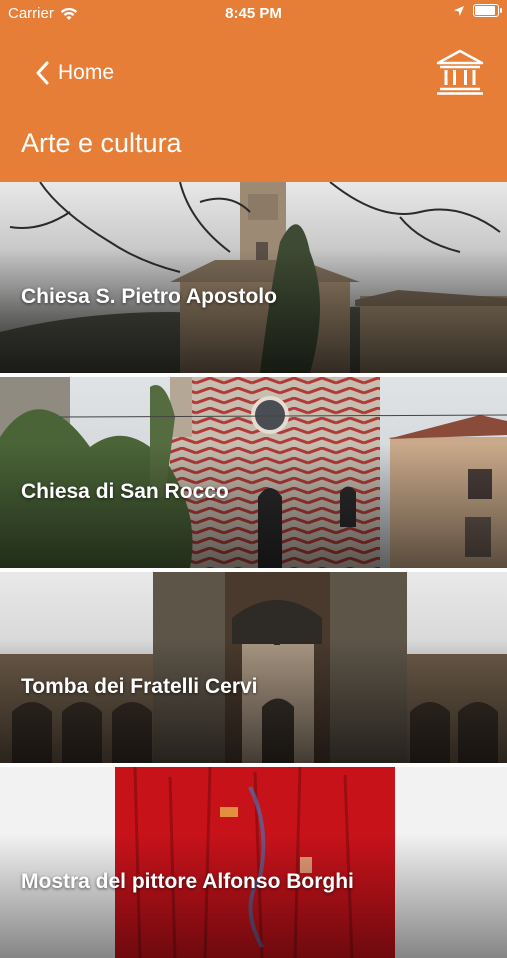  Describe the element at coordinates (149, 296) in the screenshot. I see `card-title: Chiesa S. Pietro Apostolo` at that location.